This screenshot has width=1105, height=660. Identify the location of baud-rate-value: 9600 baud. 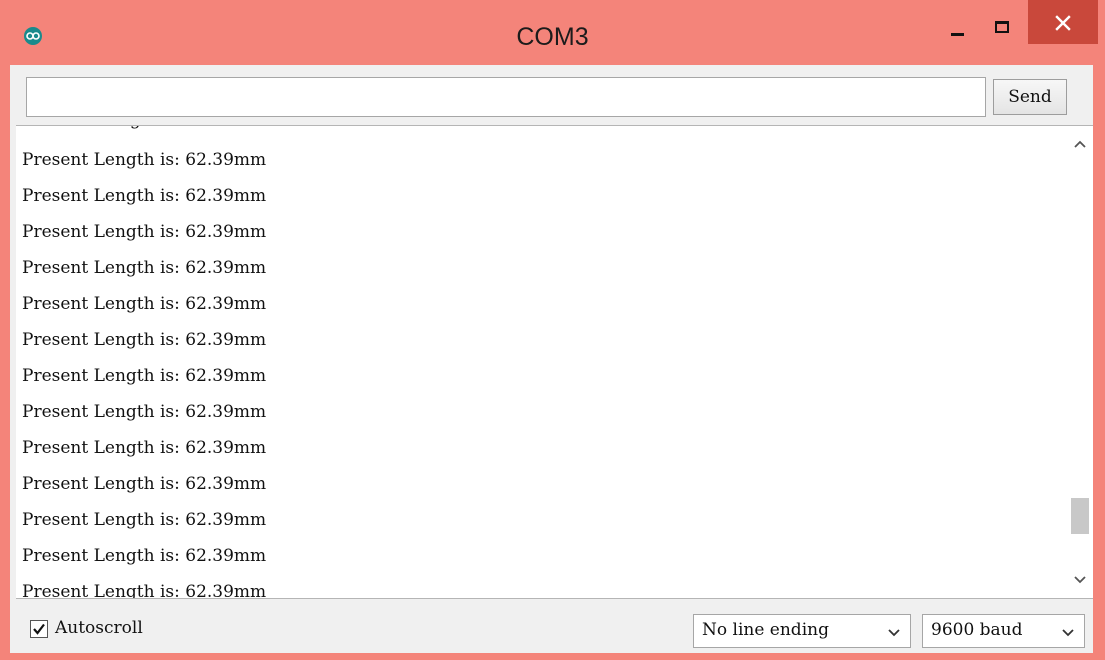
(977, 630).